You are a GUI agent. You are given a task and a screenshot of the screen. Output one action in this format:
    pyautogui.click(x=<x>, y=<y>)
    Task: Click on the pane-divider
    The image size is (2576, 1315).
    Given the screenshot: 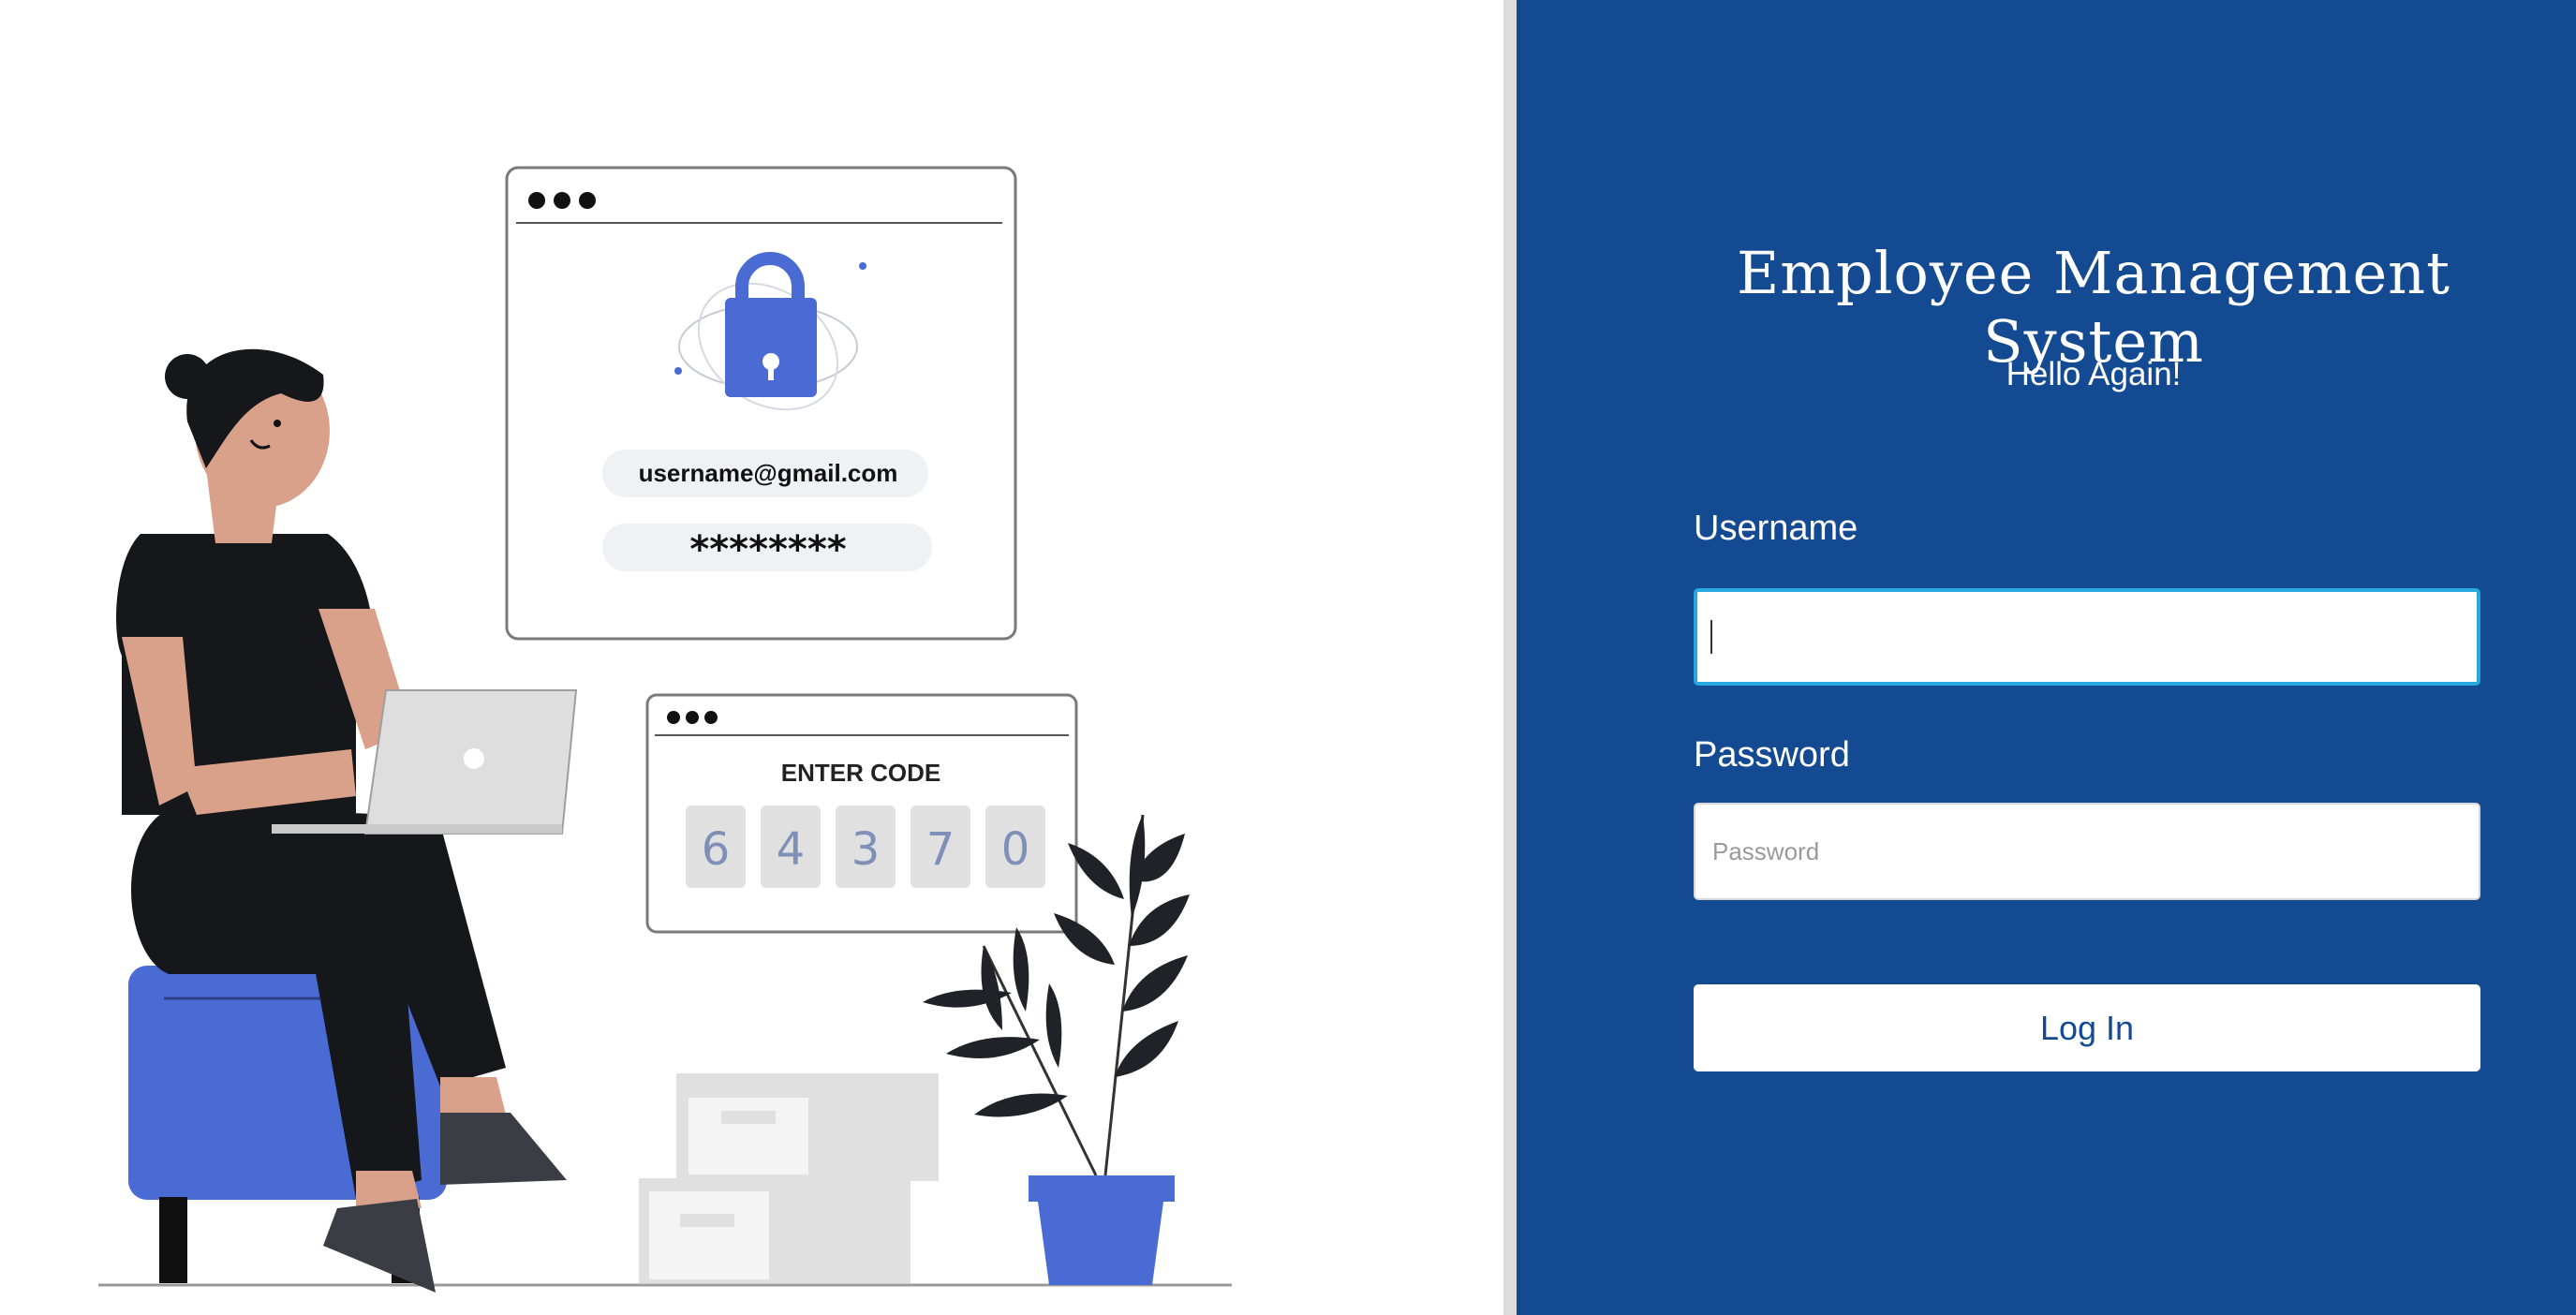 What is the action you would take?
    pyautogui.click(x=1510, y=657)
    